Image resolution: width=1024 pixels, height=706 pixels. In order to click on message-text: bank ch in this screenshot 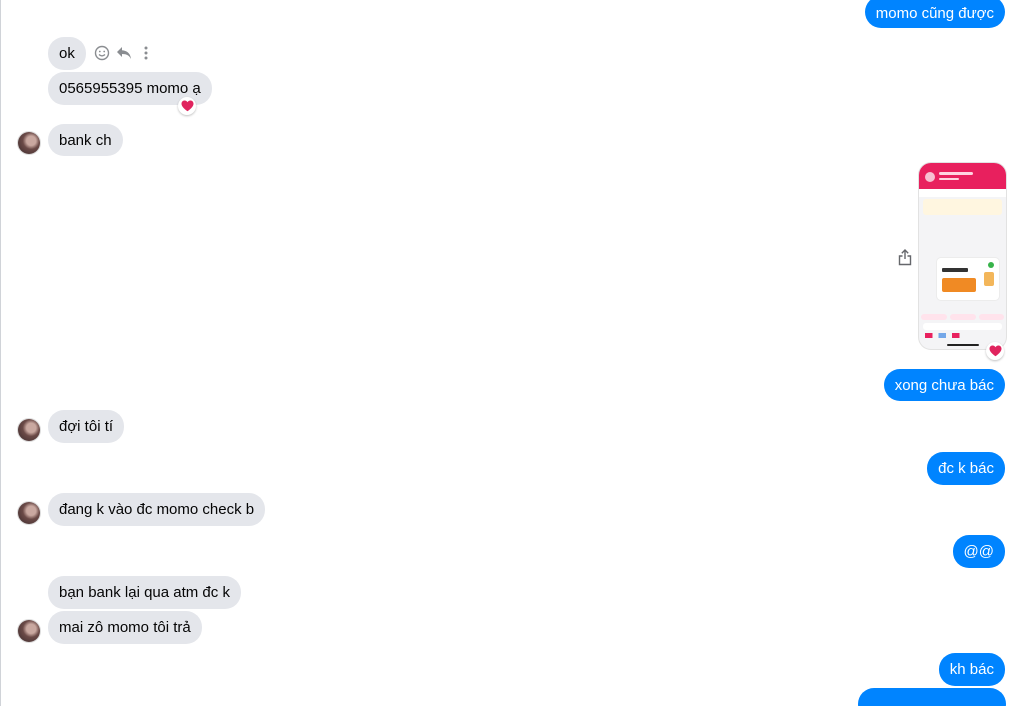, I will do `click(85, 140)`.